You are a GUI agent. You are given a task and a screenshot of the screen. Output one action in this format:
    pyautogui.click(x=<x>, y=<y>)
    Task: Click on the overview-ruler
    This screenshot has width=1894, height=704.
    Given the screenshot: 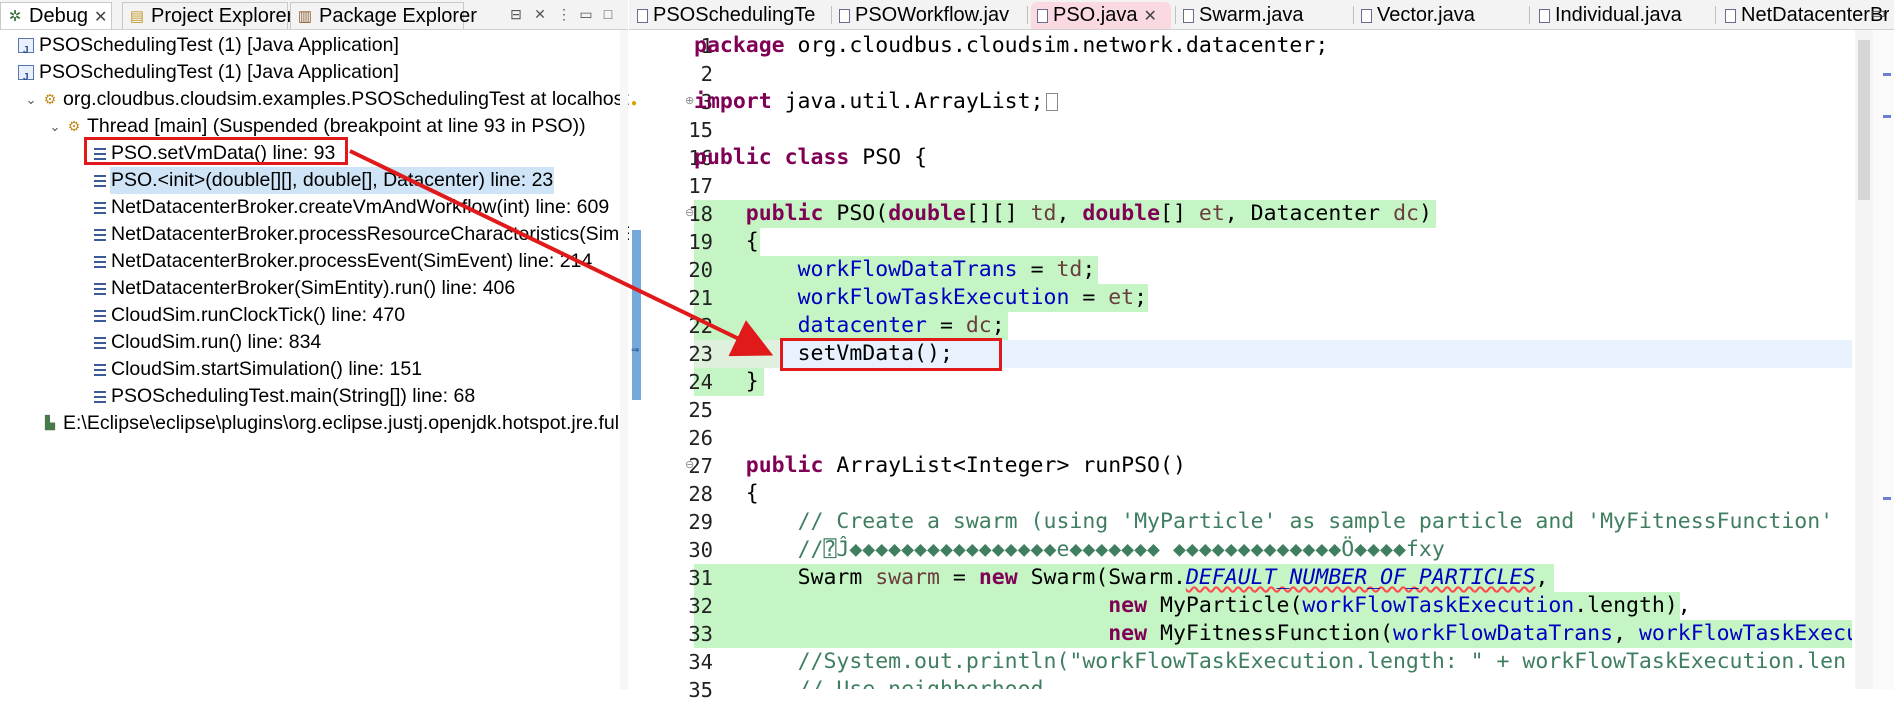 What is the action you would take?
    pyautogui.click(x=1883, y=359)
    